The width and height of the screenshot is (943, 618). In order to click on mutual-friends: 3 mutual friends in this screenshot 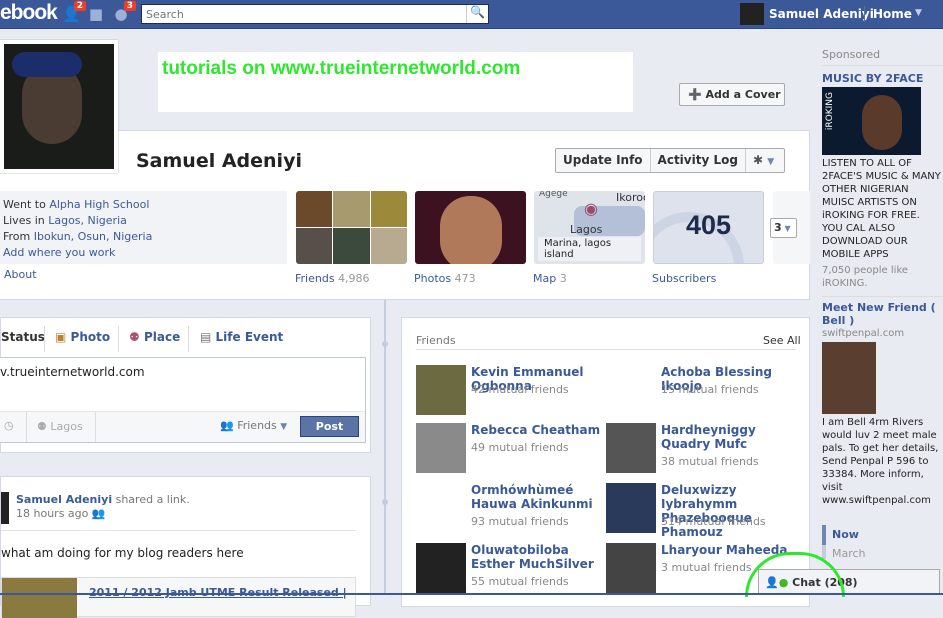, I will do `click(706, 567)`.